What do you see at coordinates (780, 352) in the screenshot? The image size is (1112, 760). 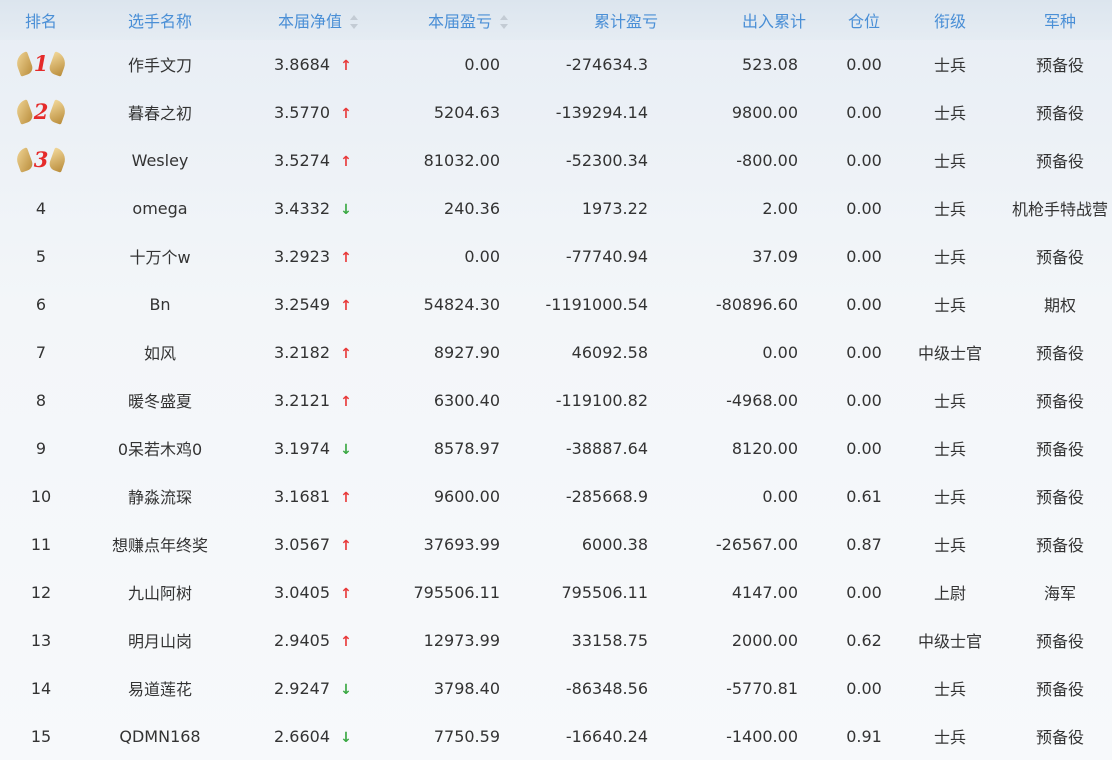 I see `flow-cell: 0.00` at bounding box center [780, 352].